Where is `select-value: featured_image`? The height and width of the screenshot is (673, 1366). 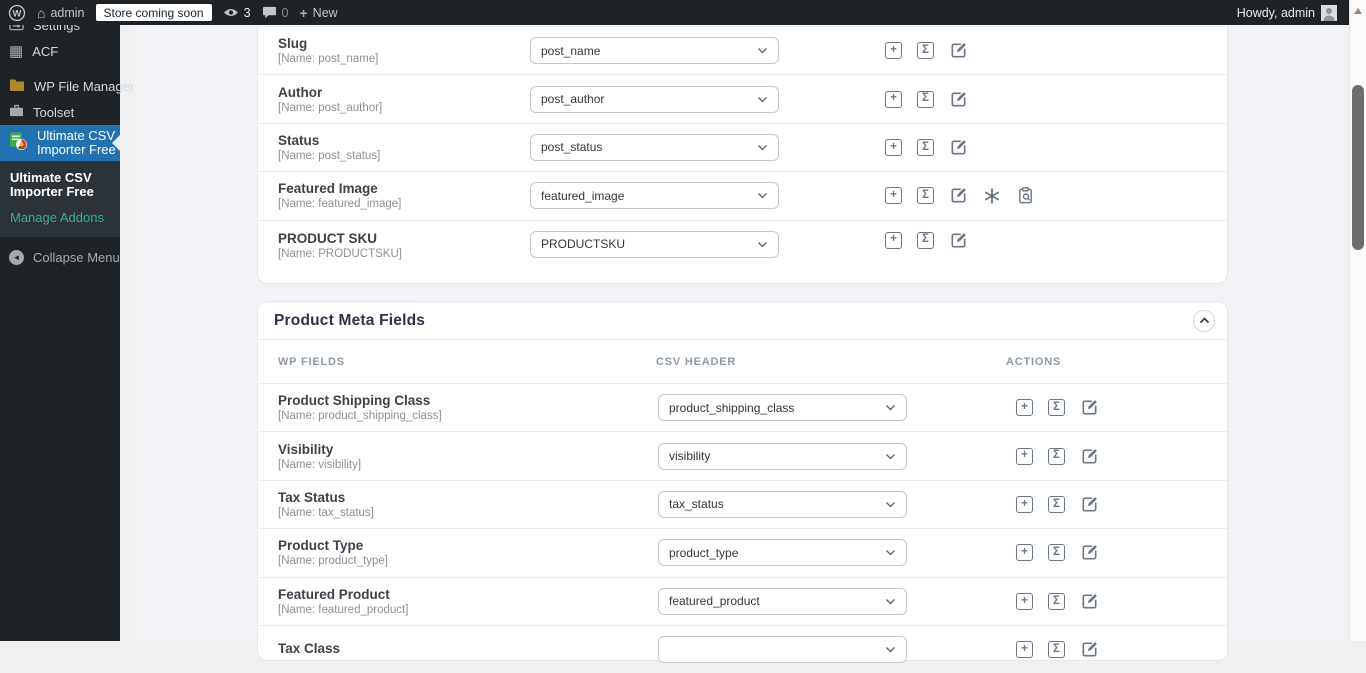
select-value: featured_image is located at coordinates (583, 195).